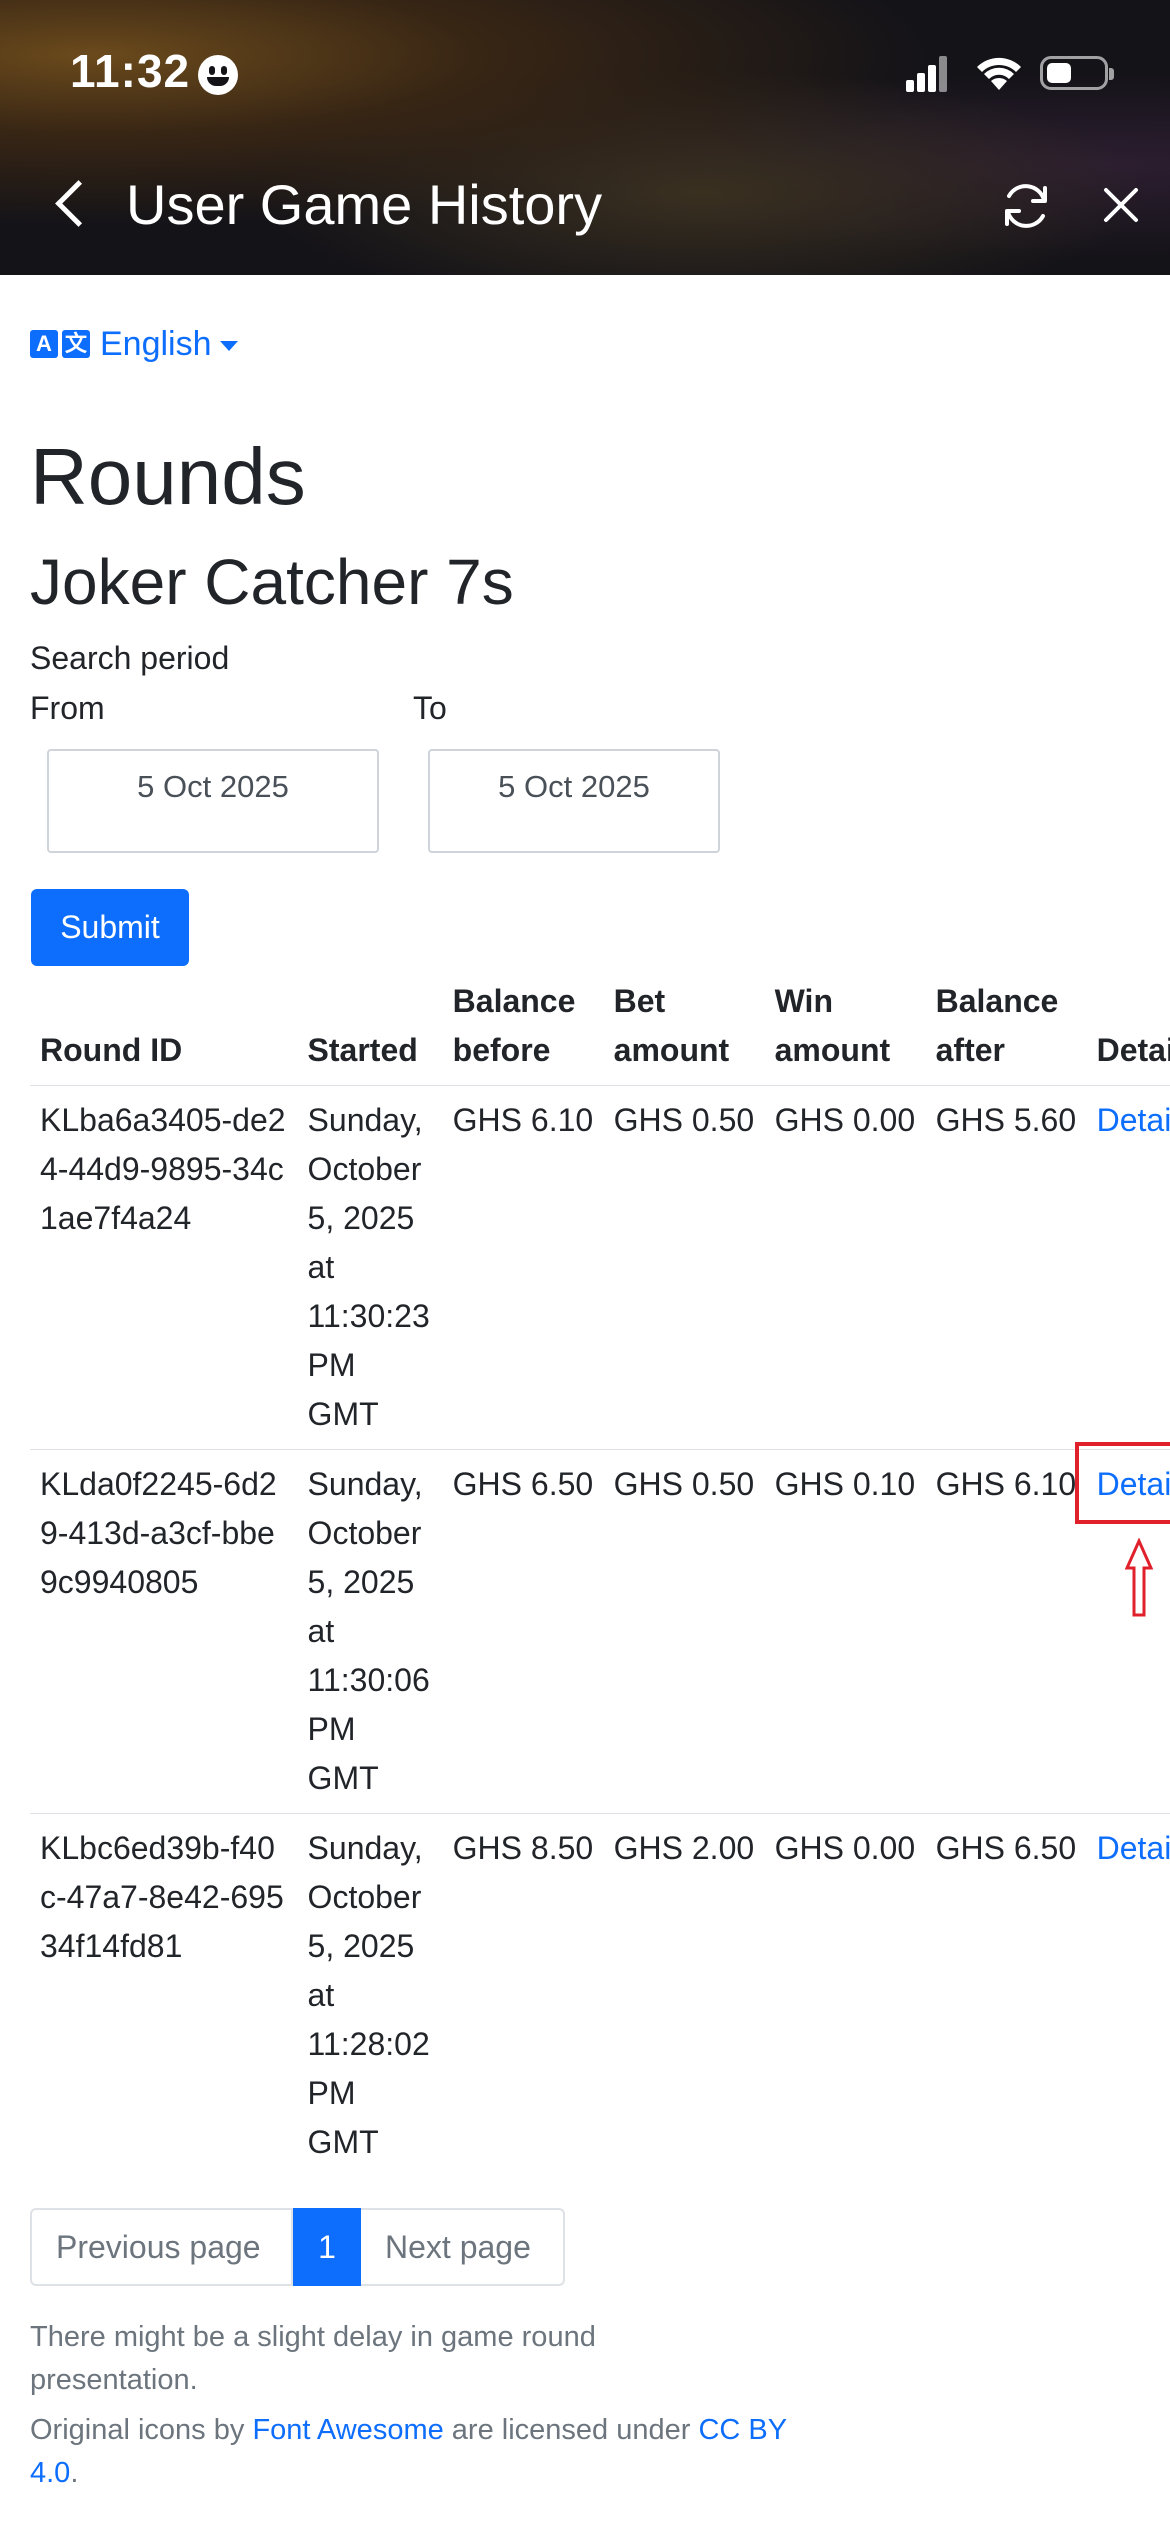  I want to click on column-header: Balance after, so click(997, 1025).